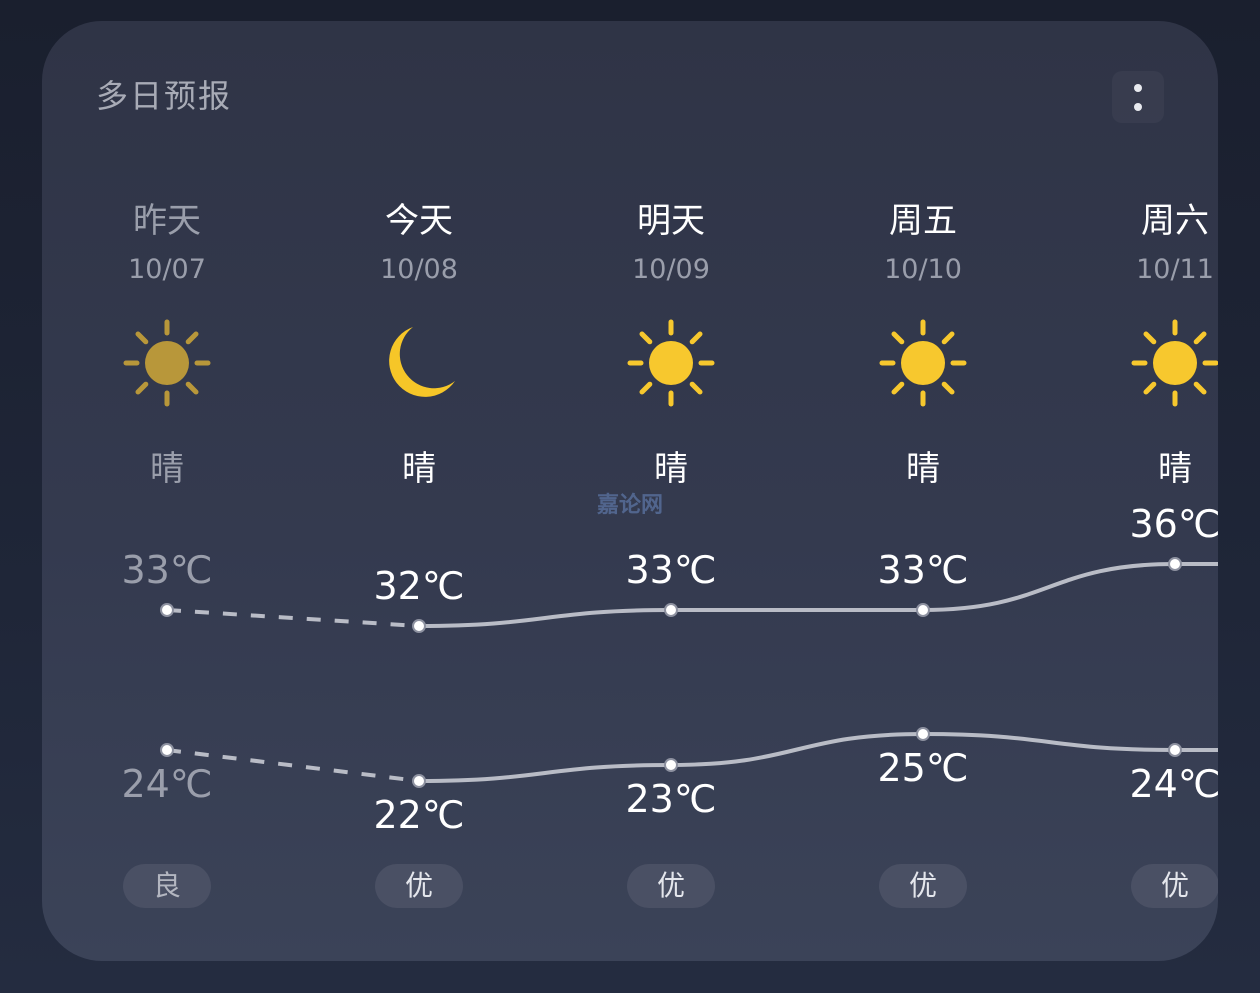  I want to click on forecast-day-0: 昨天 10/07 晴 33℃ 24℃ 良, so click(167, 491).